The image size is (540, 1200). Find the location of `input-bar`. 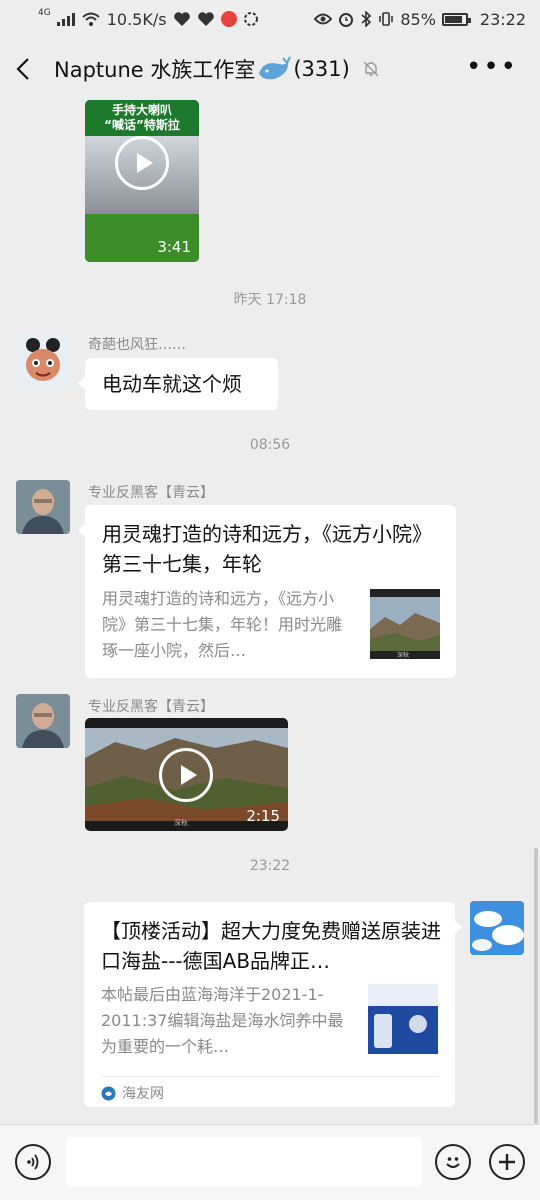

input-bar is located at coordinates (270, 1162).